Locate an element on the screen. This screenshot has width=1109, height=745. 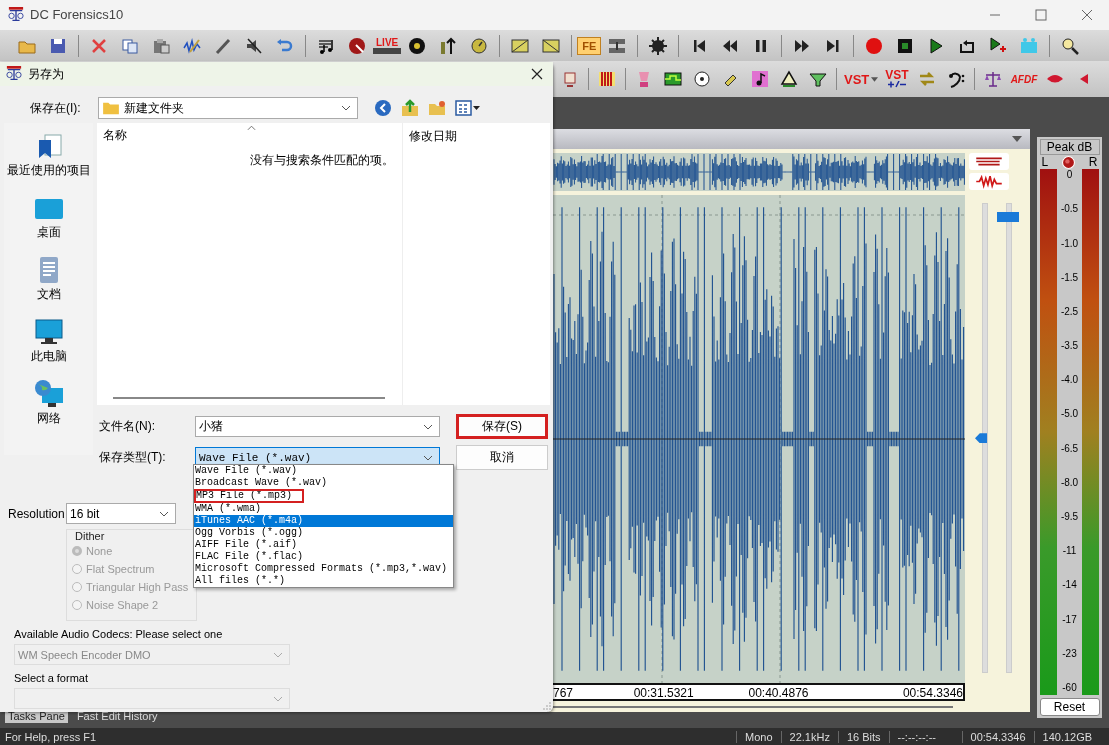
scale-label: -1.5 is located at coordinates (1069, 277).